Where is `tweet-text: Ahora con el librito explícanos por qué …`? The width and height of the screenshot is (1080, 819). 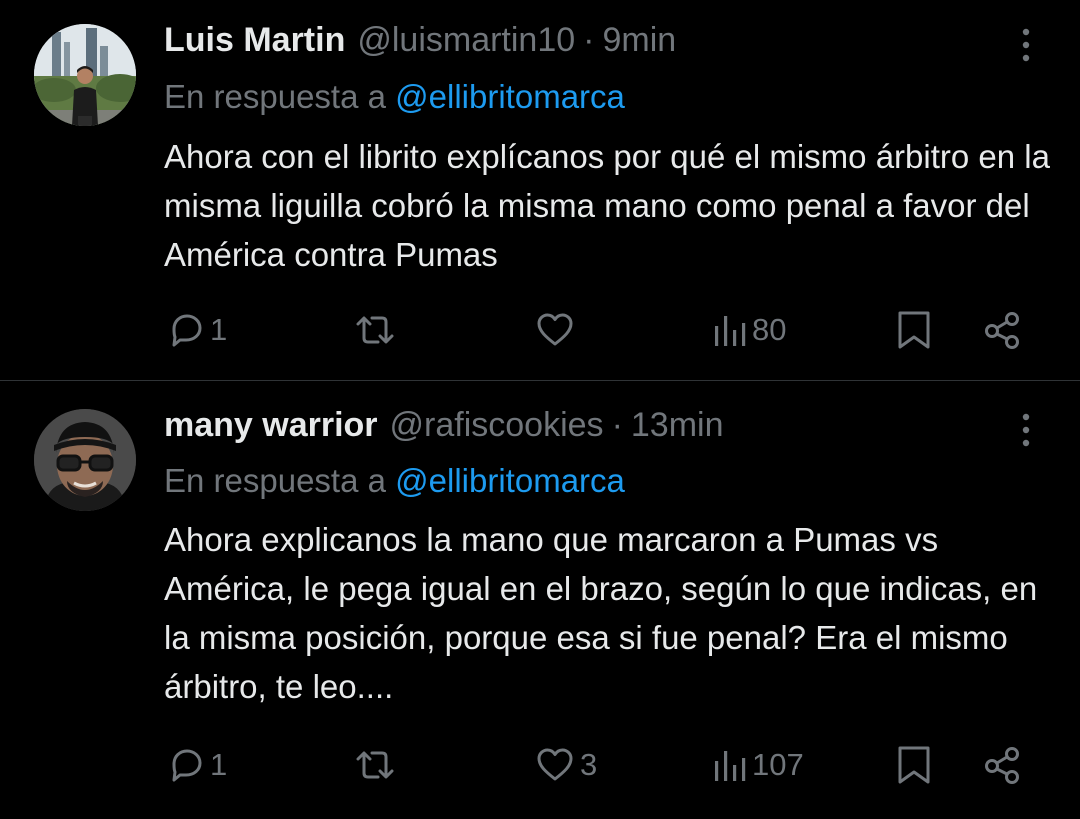 tweet-text: Ahora con el librito explícanos por qué … is located at coordinates (607, 205).